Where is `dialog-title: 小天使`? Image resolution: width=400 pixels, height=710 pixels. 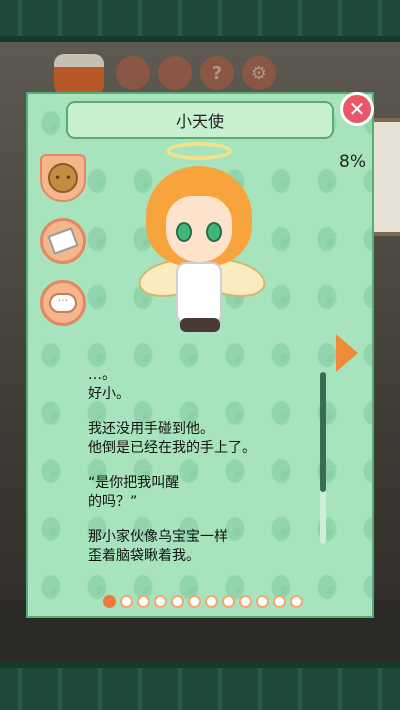
dialog-title: 小天使 is located at coordinates (200, 120).